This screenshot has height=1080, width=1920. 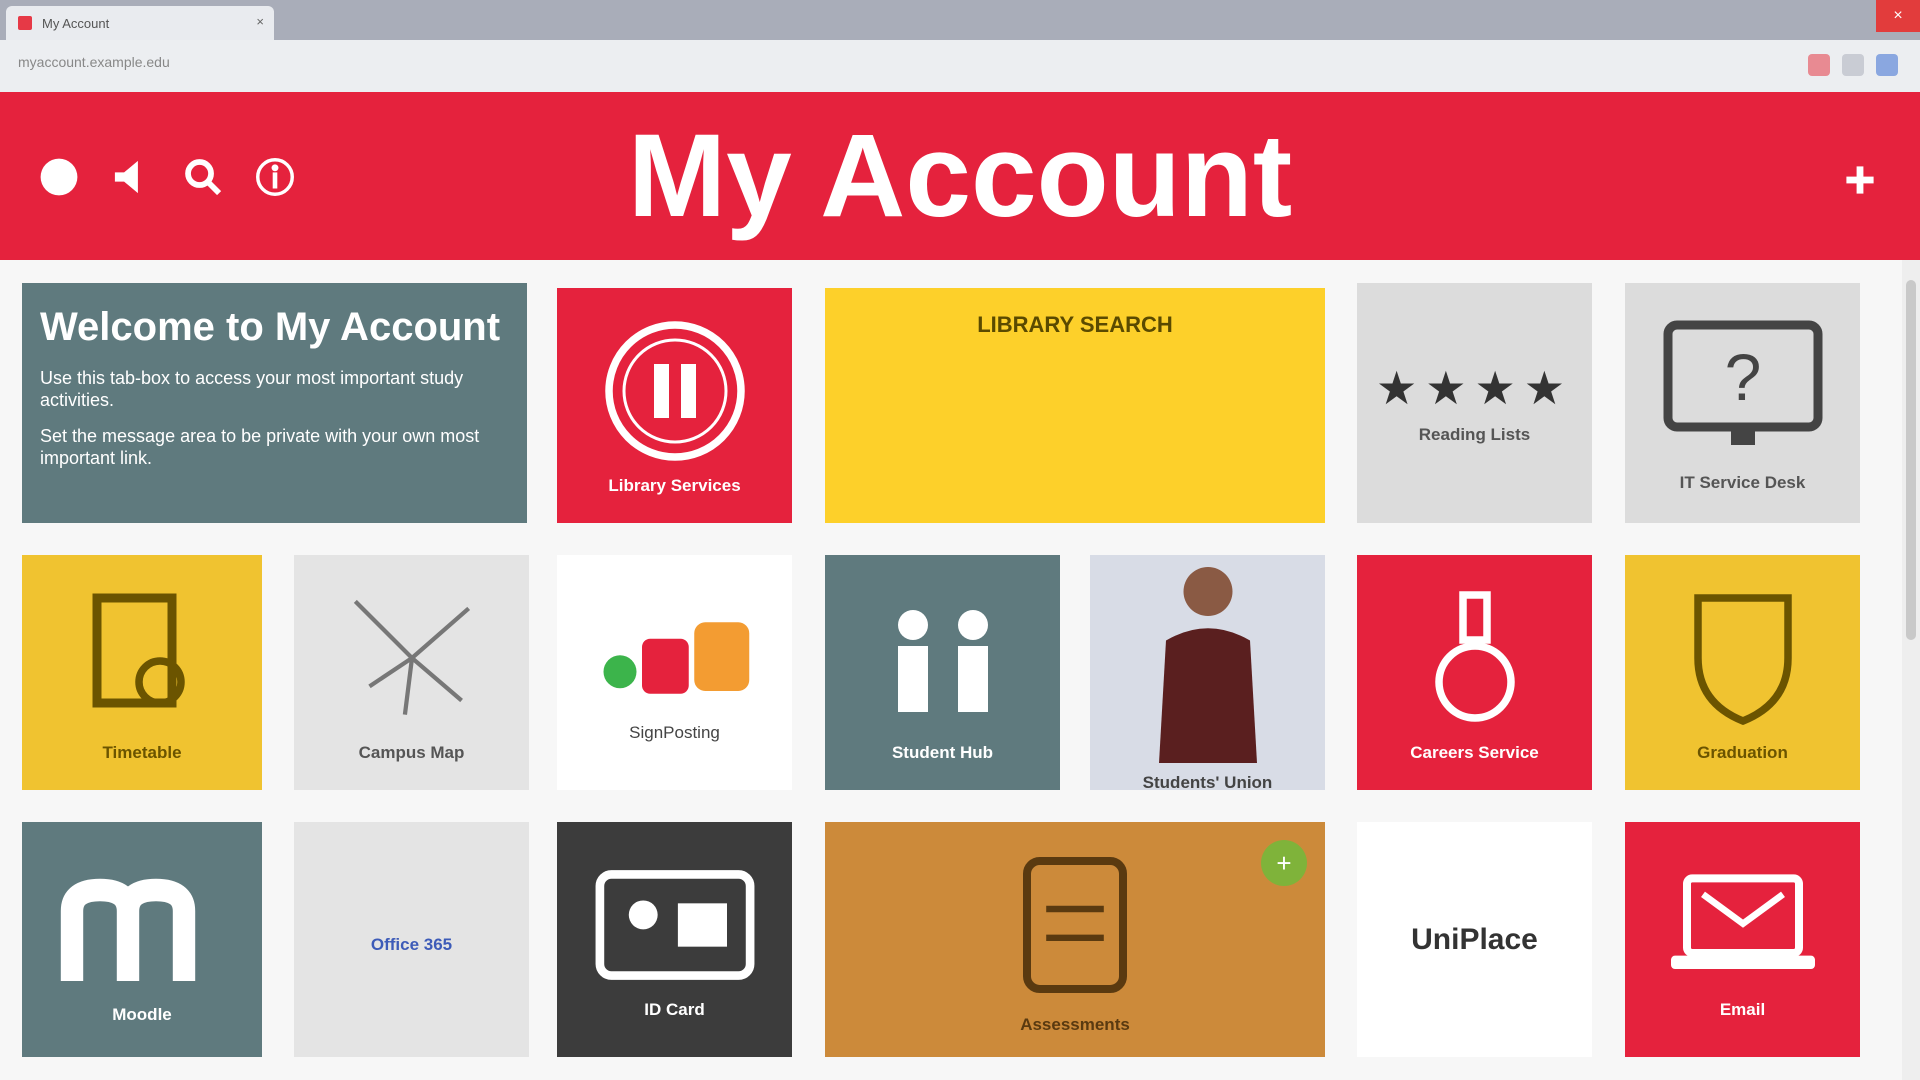 I want to click on tile-office365-label: Office 365, so click(x=411, y=944).